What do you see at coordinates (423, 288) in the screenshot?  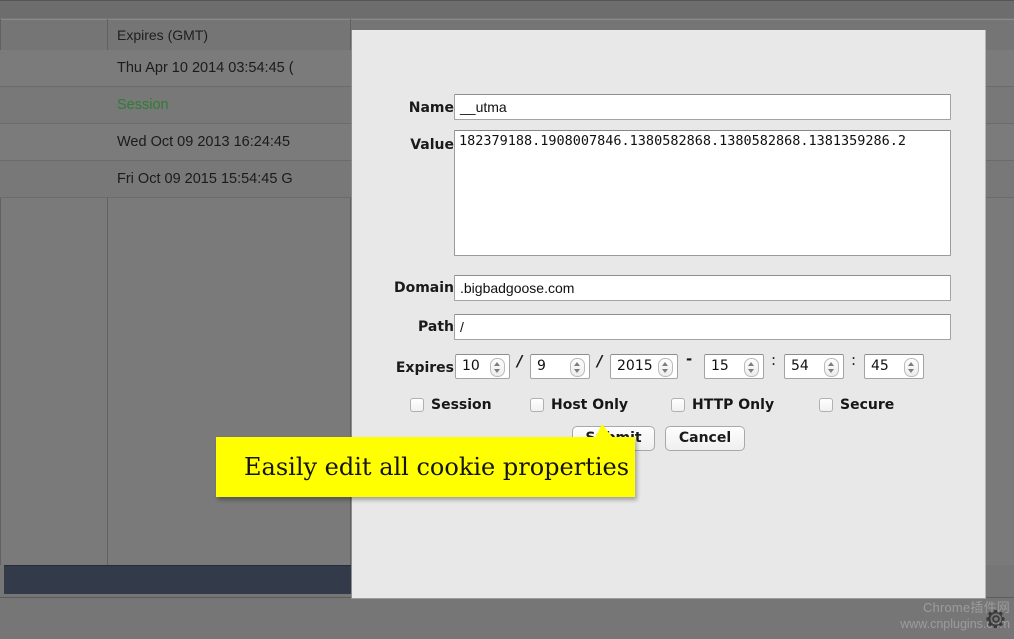 I see `domain-label: Domain` at bounding box center [423, 288].